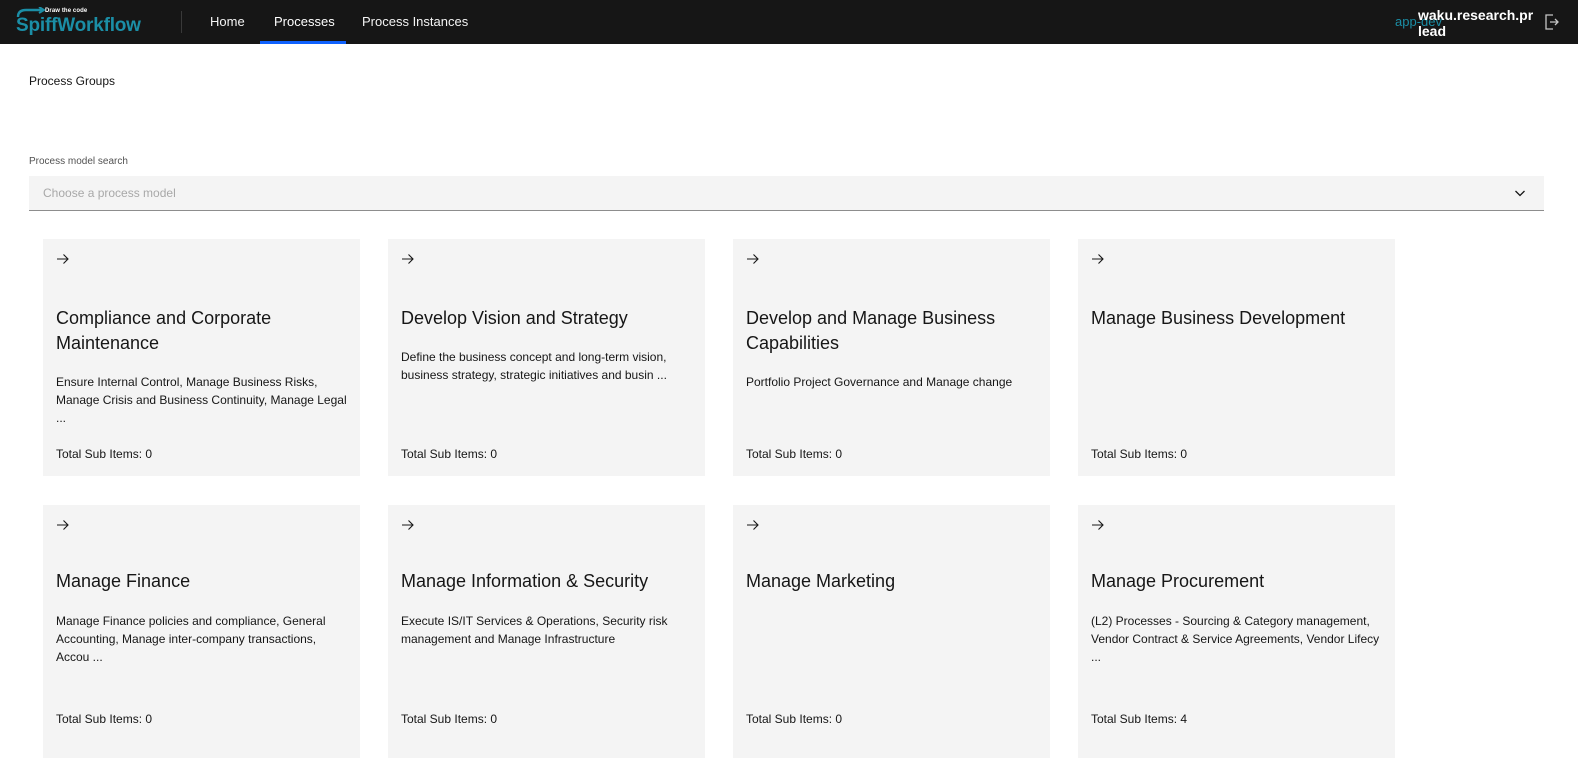 The width and height of the screenshot is (1578, 758). What do you see at coordinates (1476, 15) in the screenshot?
I see `user-name: waku.research.pr` at bounding box center [1476, 15].